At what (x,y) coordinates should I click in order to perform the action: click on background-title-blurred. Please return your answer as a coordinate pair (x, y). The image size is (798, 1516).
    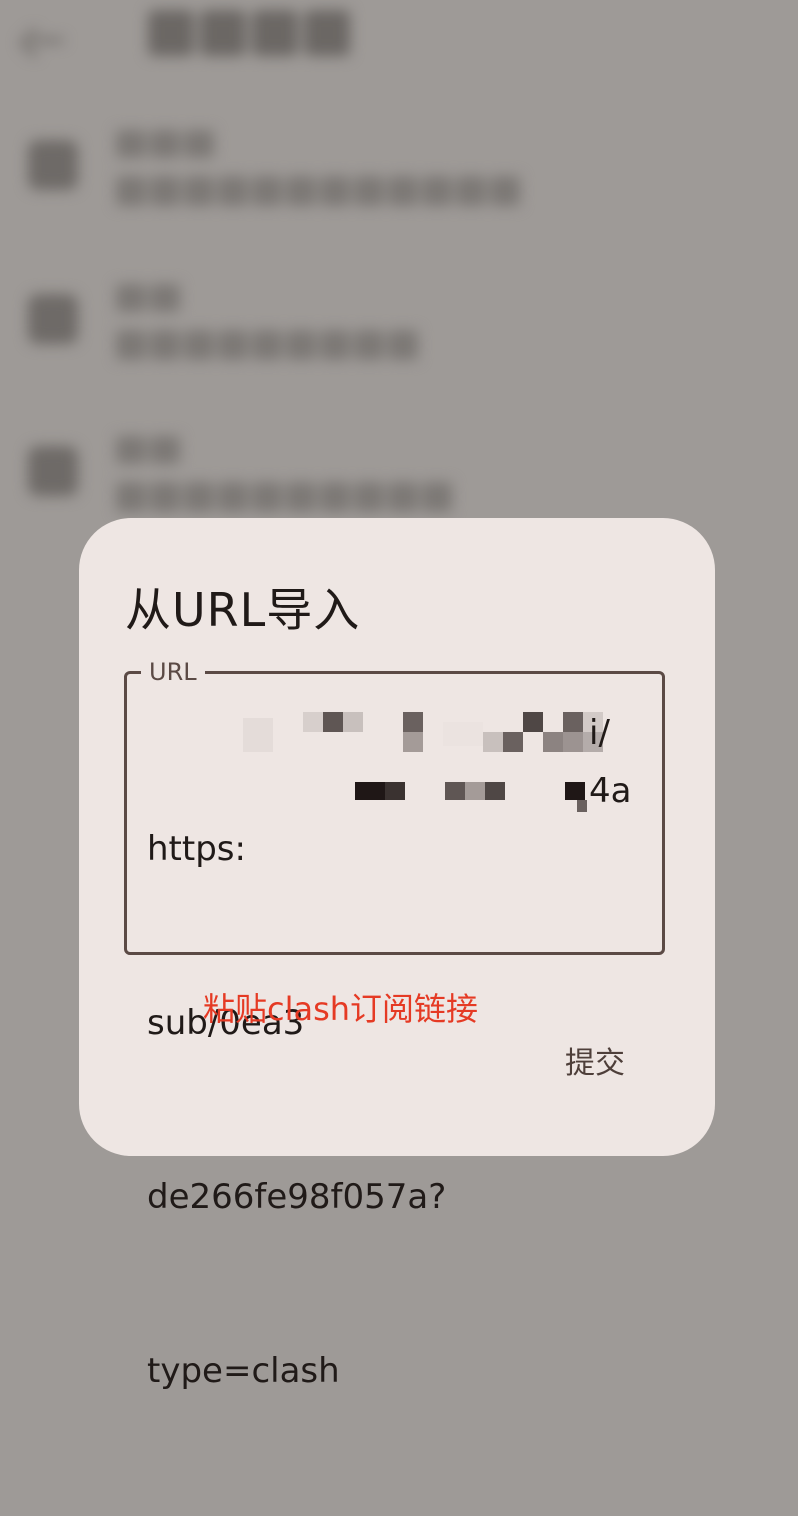
    Looking at the image, I should click on (249, 36).